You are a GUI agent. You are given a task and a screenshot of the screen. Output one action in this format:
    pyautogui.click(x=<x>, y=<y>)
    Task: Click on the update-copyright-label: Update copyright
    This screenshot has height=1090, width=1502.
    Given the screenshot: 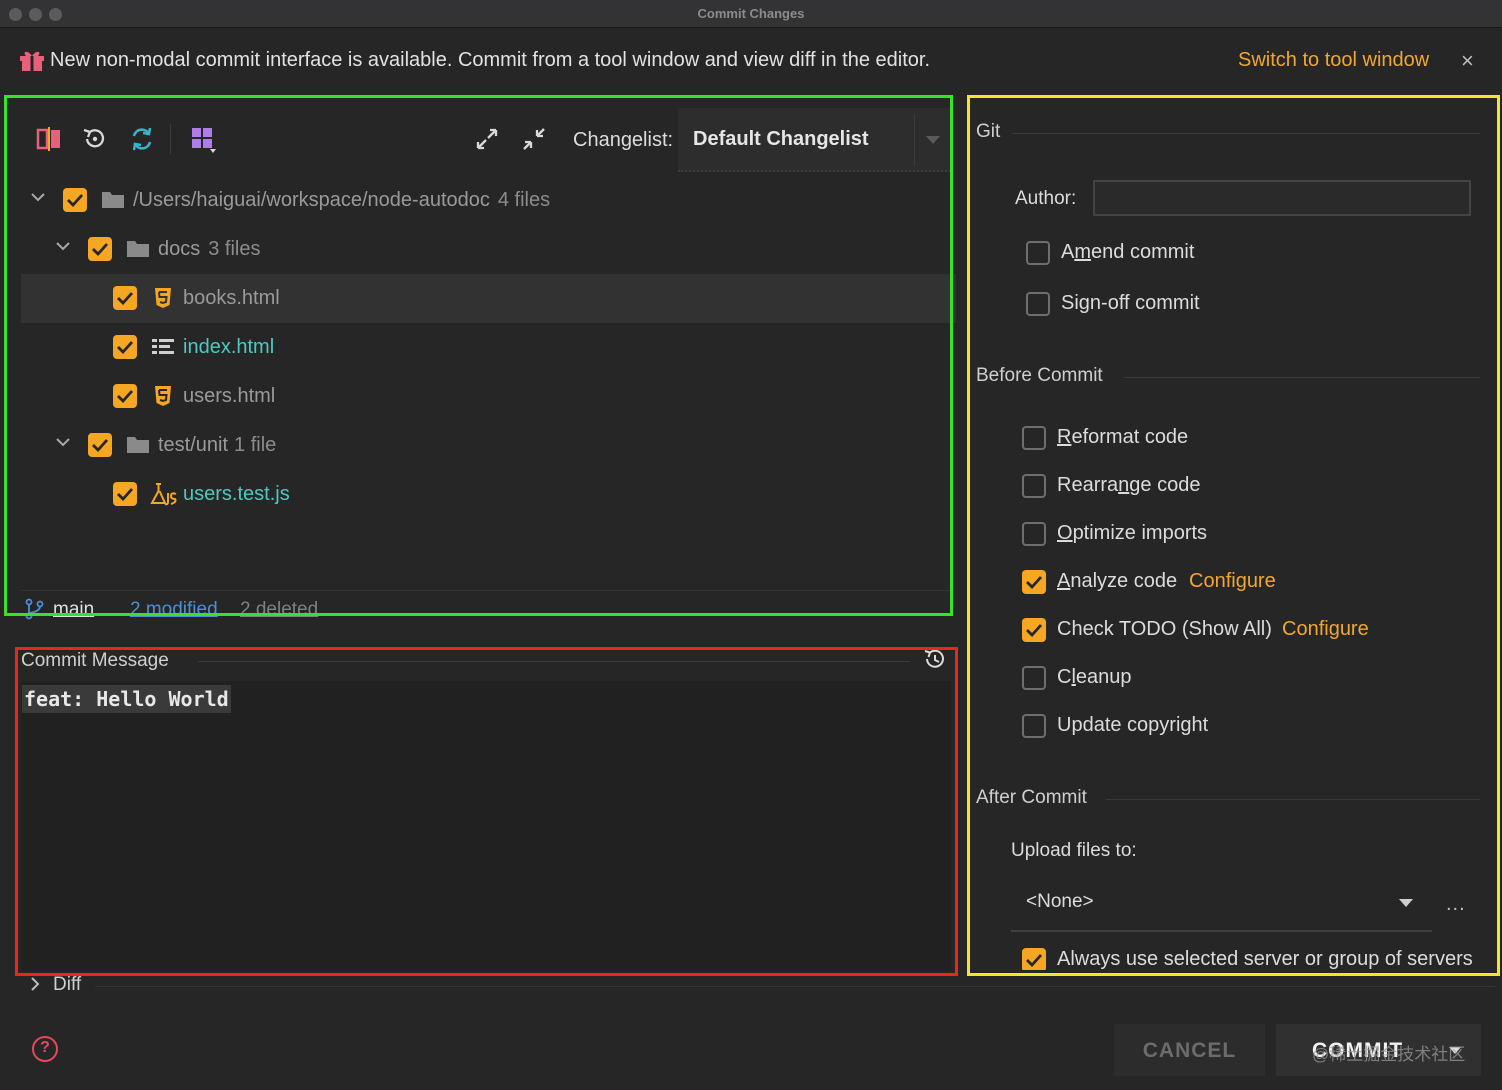 What is the action you would take?
    pyautogui.click(x=1132, y=725)
    